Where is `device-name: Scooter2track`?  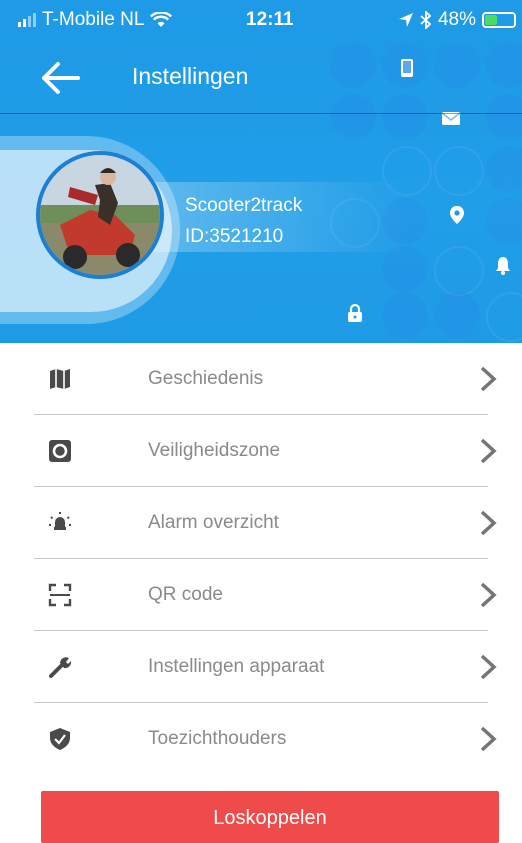
device-name: Scooter2track is located at coordinates (244, 205).